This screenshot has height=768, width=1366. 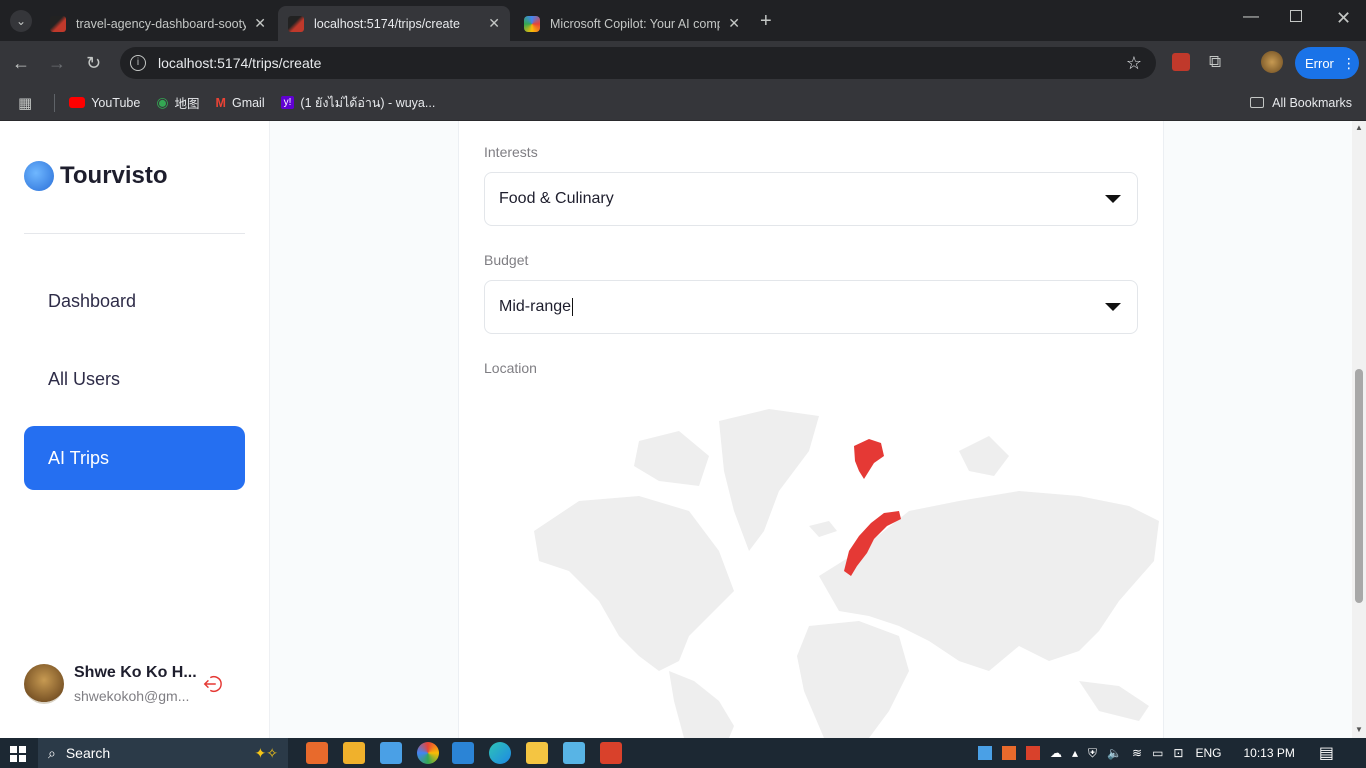 What do you see at coordinates (52, 752) in the screenshot?
I see `search-icon: ⌕` at bounding box center [52, 752].